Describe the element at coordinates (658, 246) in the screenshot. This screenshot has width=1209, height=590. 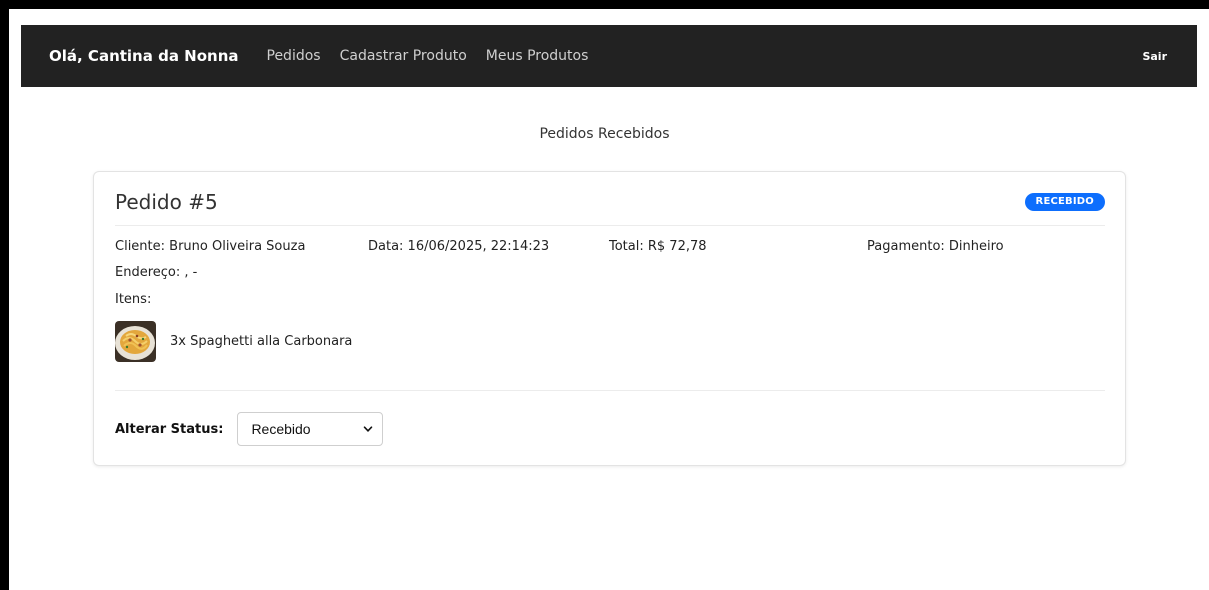
I see `order-total: Total: R$ 72,78` at that location.